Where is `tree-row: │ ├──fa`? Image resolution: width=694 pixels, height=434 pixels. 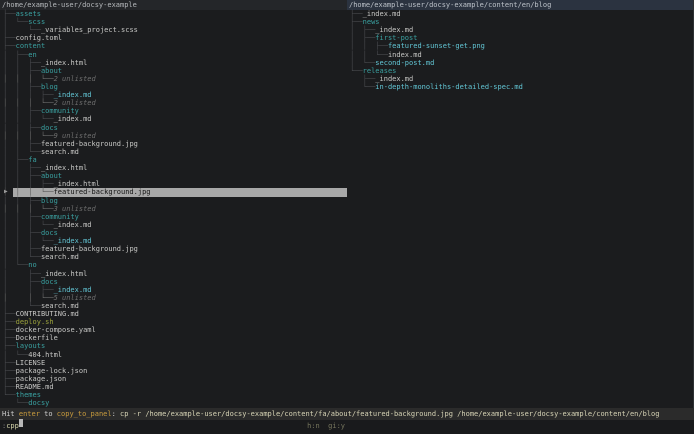 tree-row: │ ├──fa is located at coordinates (175, 160).